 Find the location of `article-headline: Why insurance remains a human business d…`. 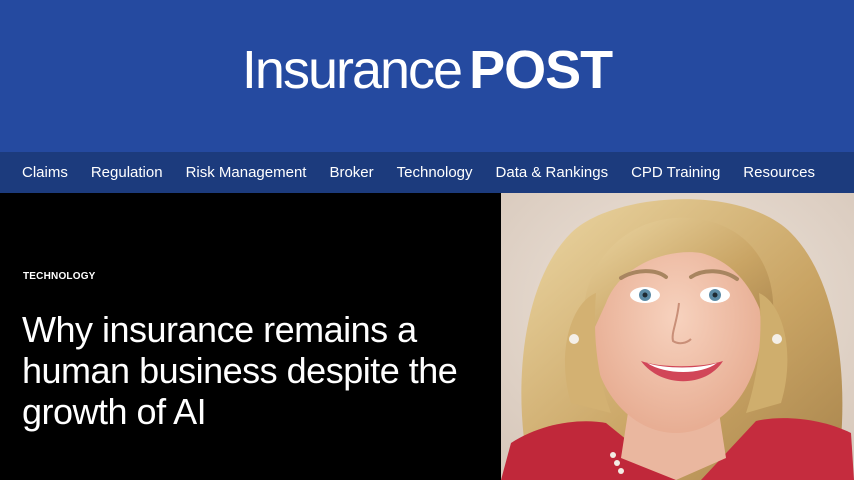

article-headline: Why insurance remains a human business d… is located at coordinates (259, 370).